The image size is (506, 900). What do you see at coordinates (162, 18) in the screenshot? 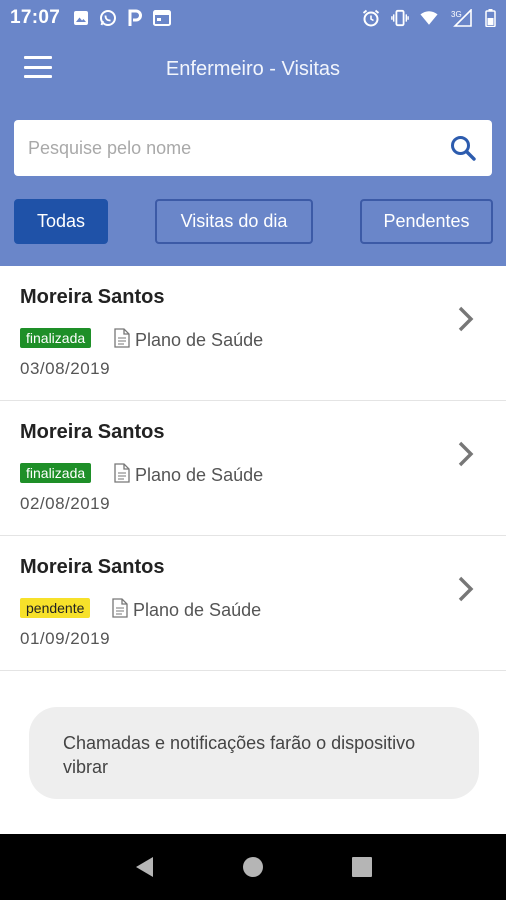
I see `calendar-icon` at bounding box center [162, 18].